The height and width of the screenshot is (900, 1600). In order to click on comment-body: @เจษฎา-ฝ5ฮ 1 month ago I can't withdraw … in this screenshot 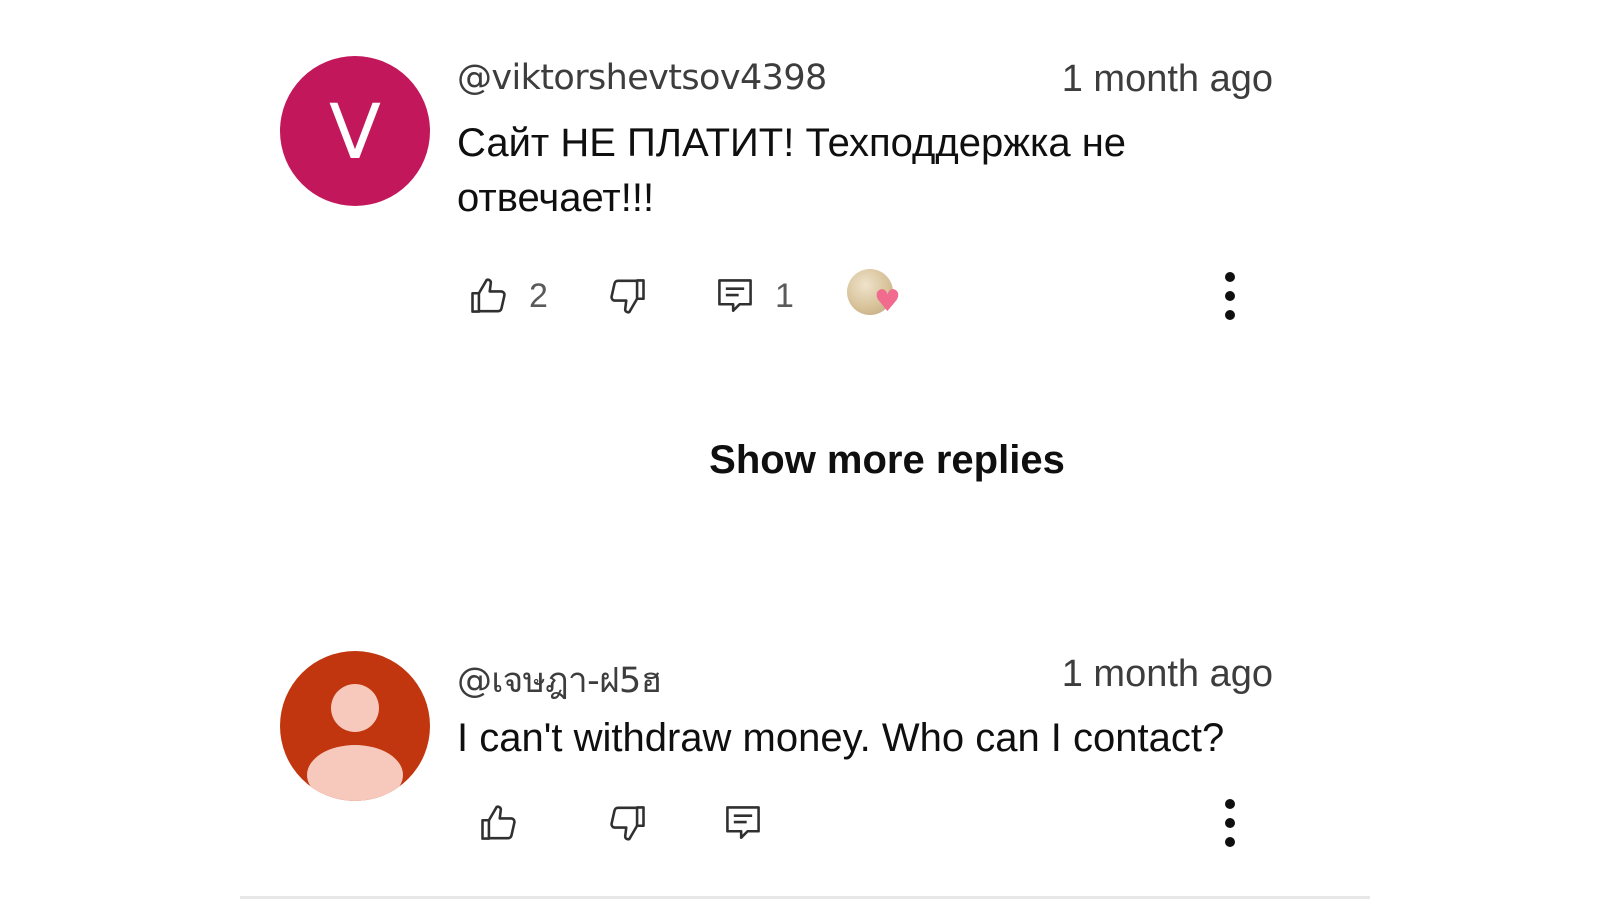, I will do `click(878, 749)`.